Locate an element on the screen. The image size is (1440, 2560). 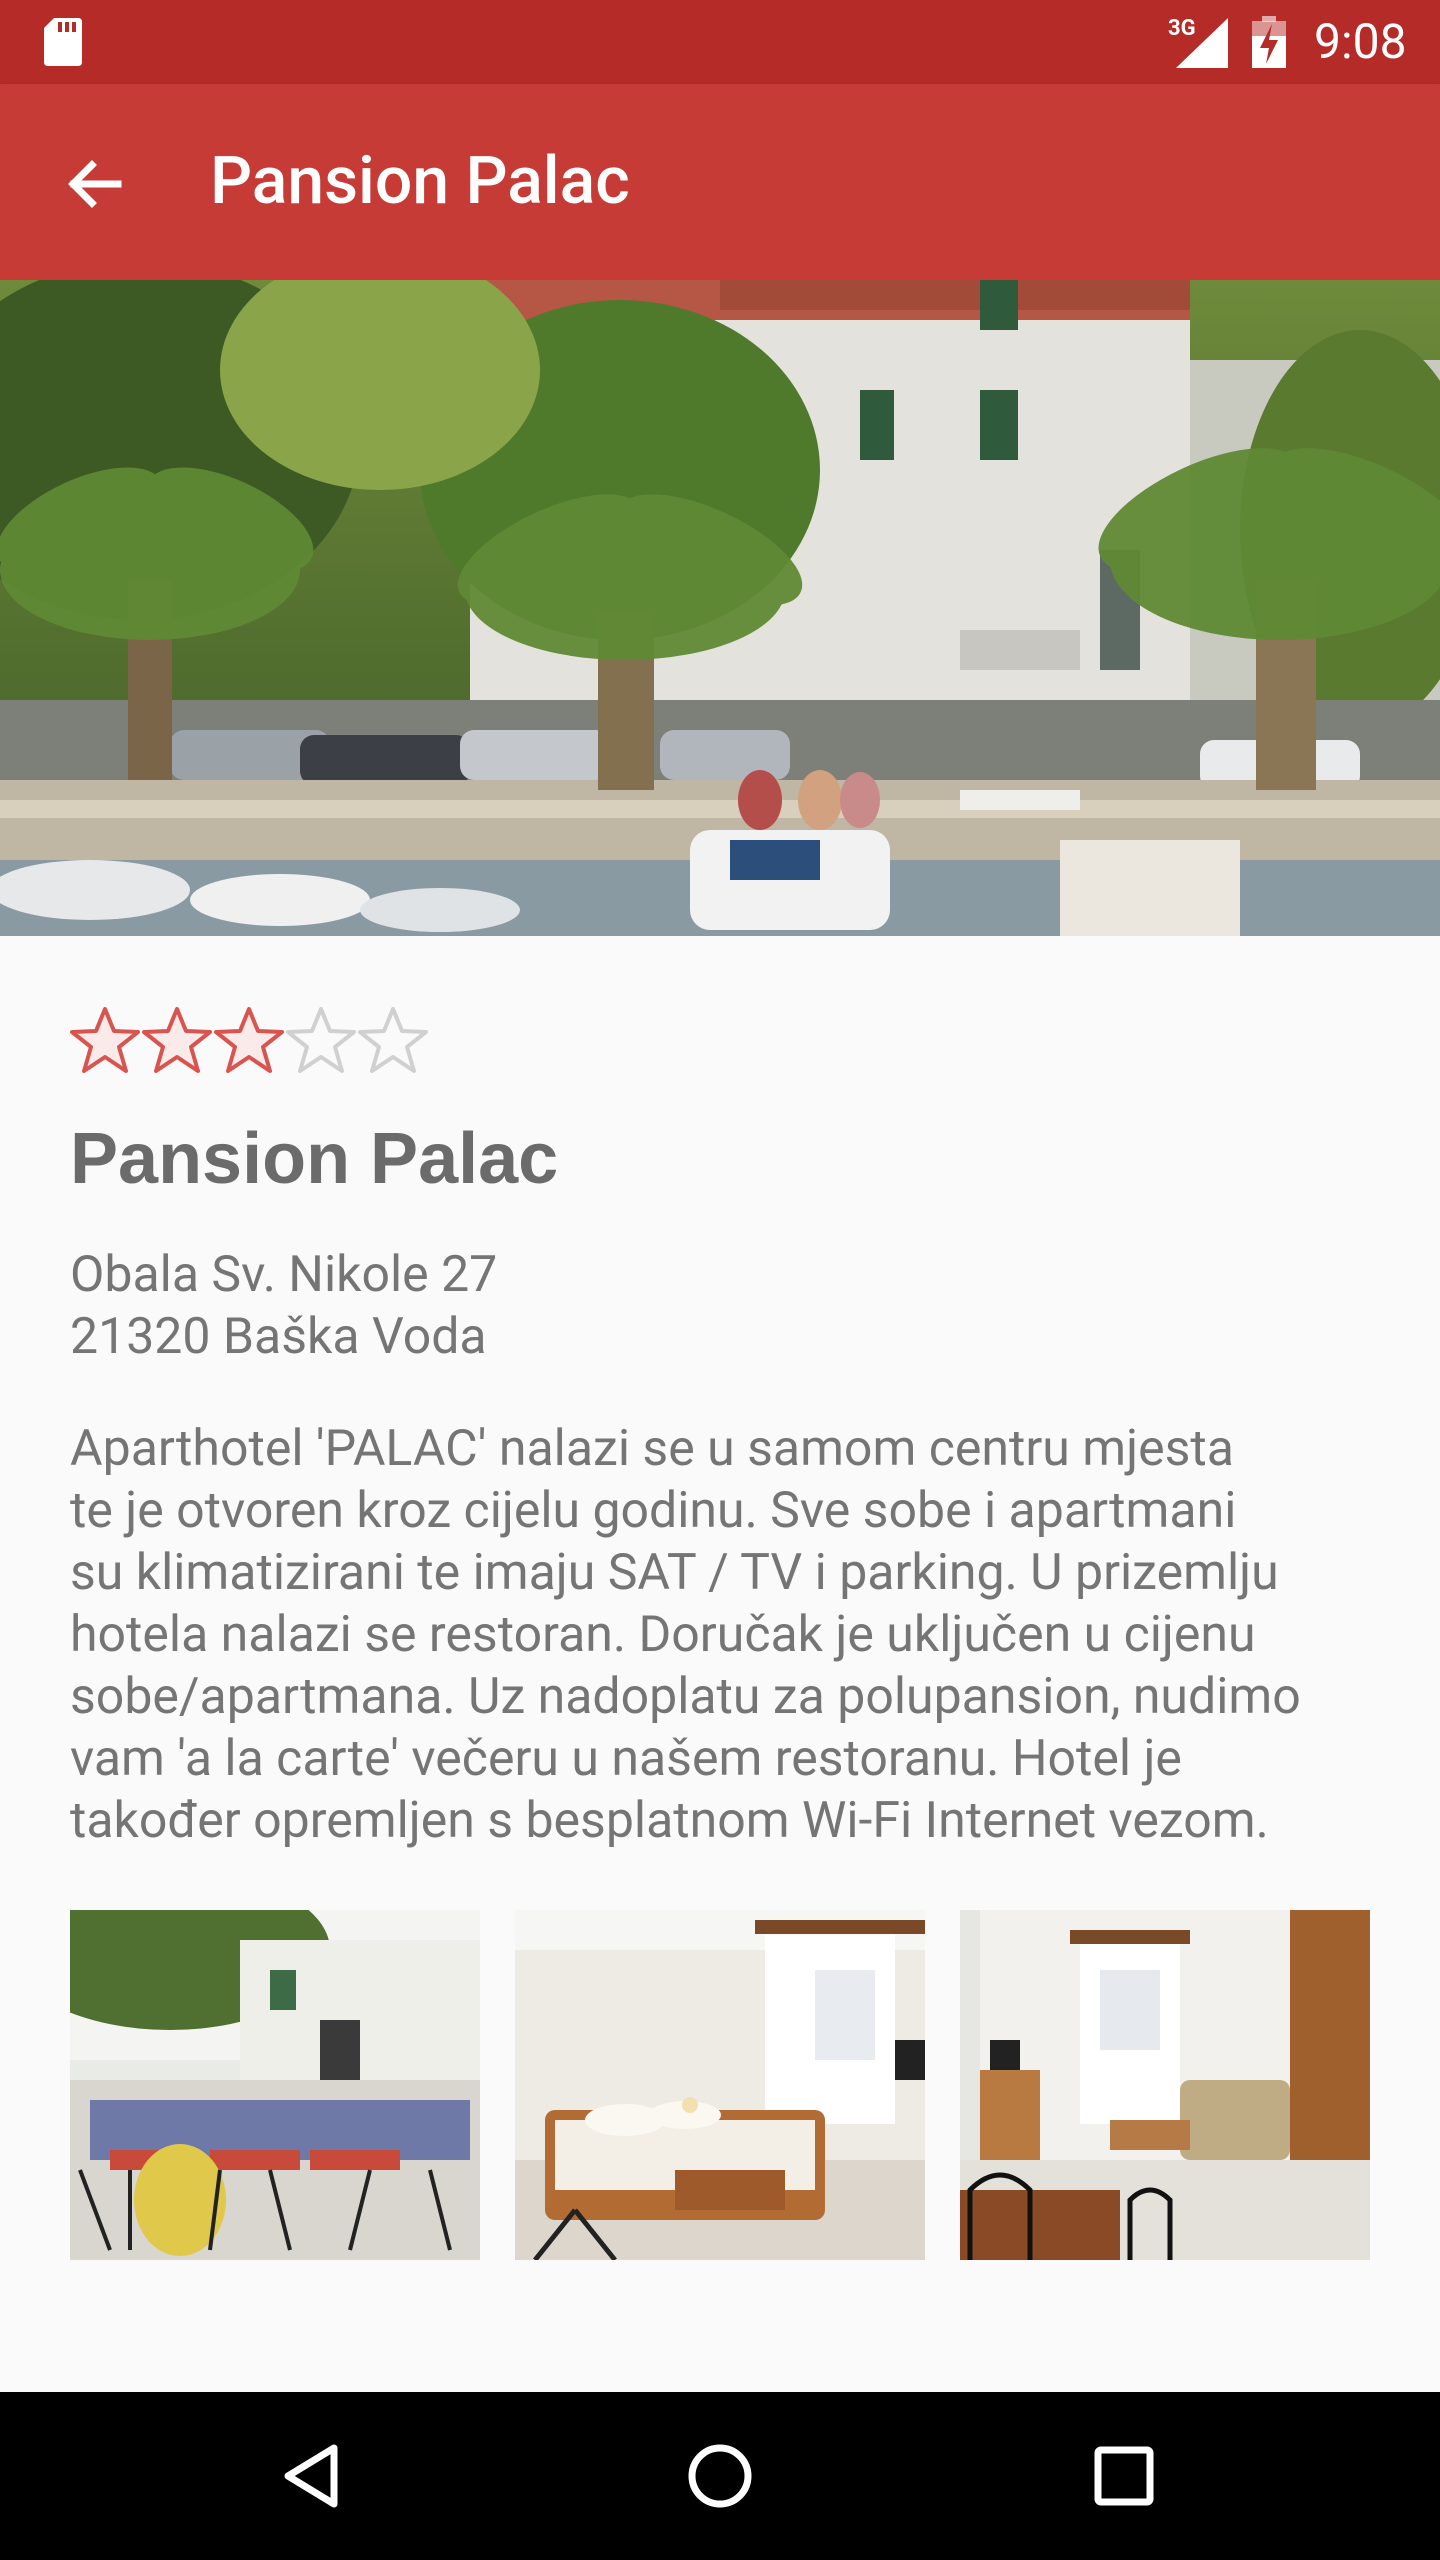
gallery-thumb-living-room is located at coordinates (1165, 2085).